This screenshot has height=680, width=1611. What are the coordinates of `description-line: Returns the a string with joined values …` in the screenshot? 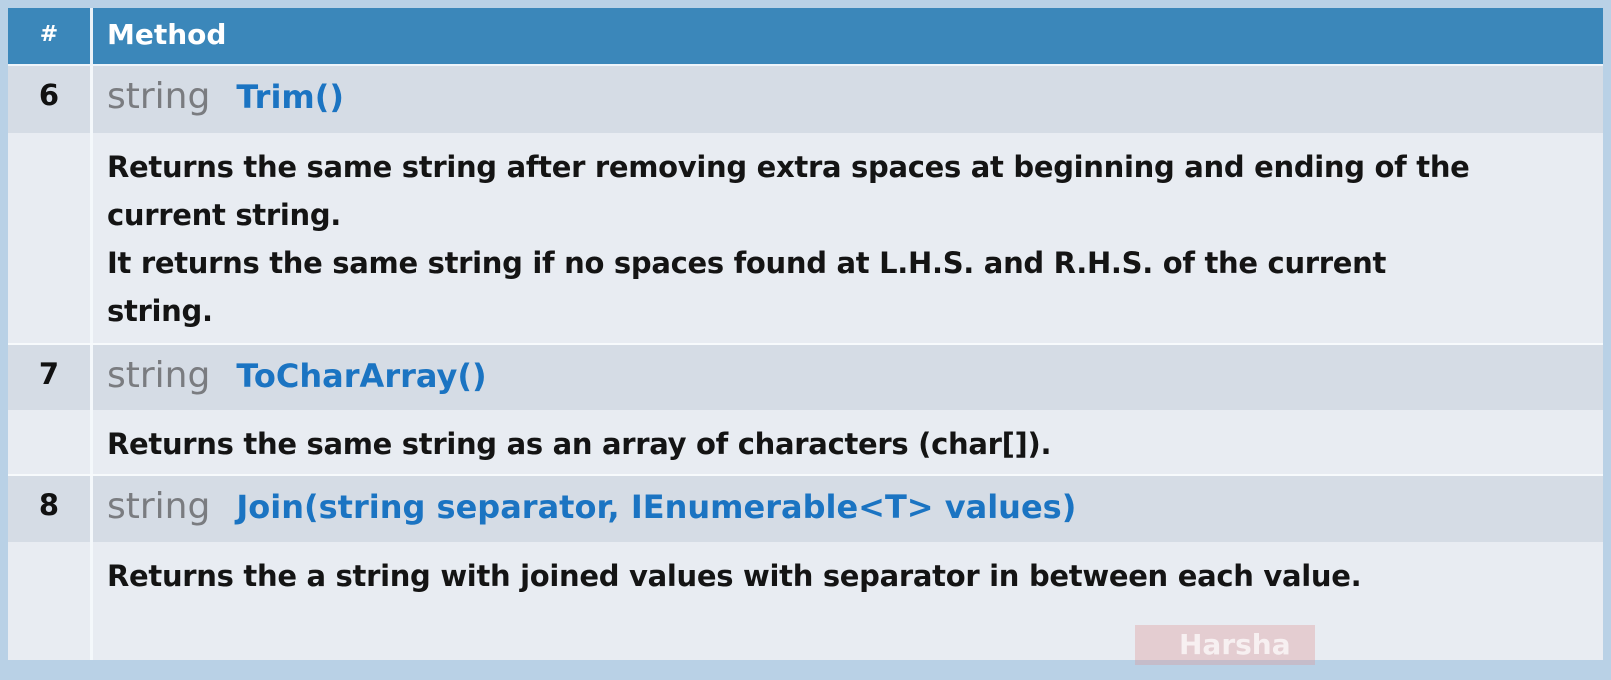 It's located at (734, 576).